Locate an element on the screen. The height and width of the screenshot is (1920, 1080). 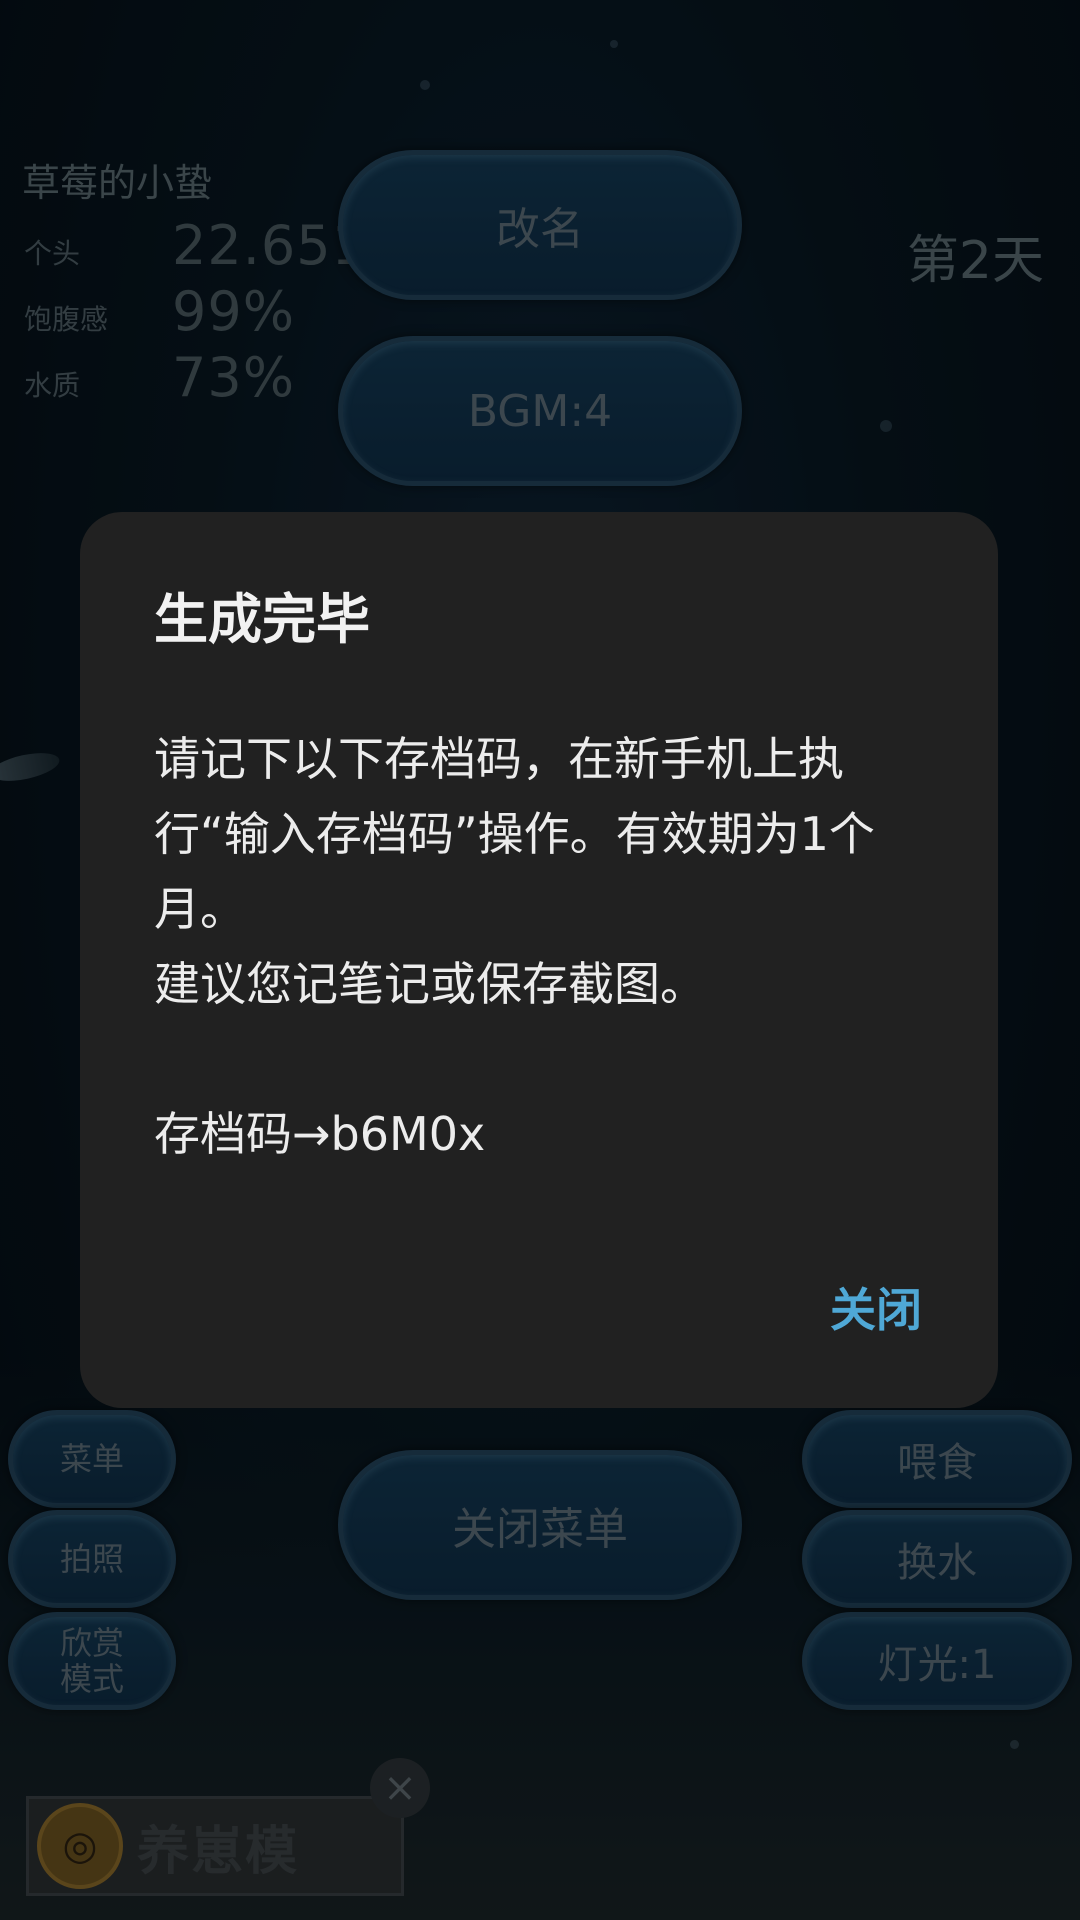
dialog-title: 生成完毕 is located at coordinates (262, 619).